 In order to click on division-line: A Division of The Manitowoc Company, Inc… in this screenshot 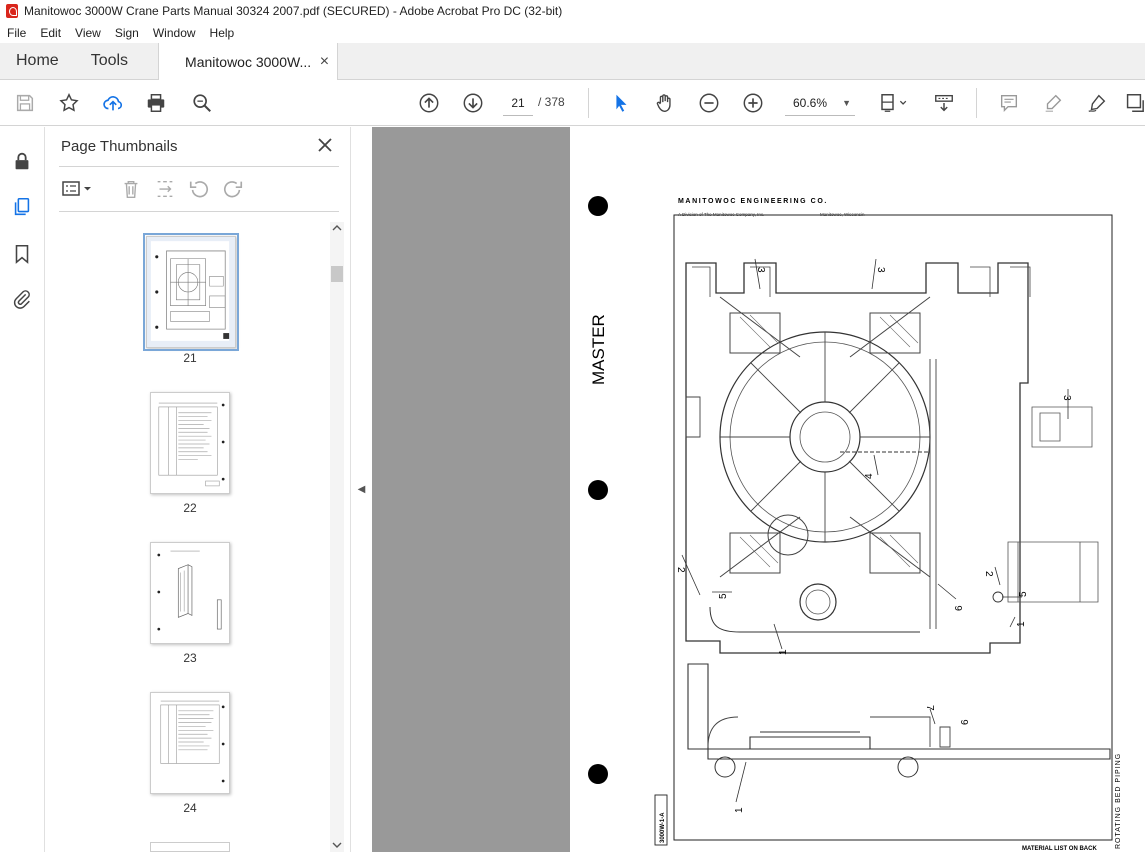, I will do `click(721, 214)`.